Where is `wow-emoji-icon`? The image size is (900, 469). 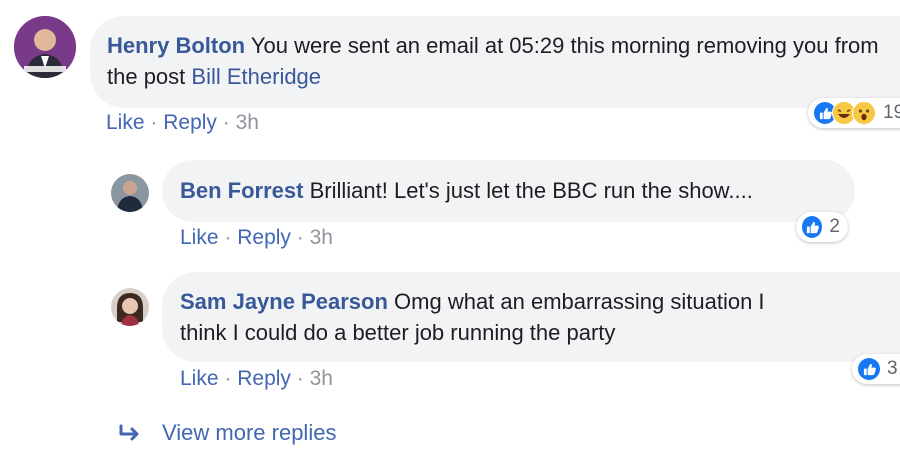
wow-emoji-icon is located at coordinates (864, 113).